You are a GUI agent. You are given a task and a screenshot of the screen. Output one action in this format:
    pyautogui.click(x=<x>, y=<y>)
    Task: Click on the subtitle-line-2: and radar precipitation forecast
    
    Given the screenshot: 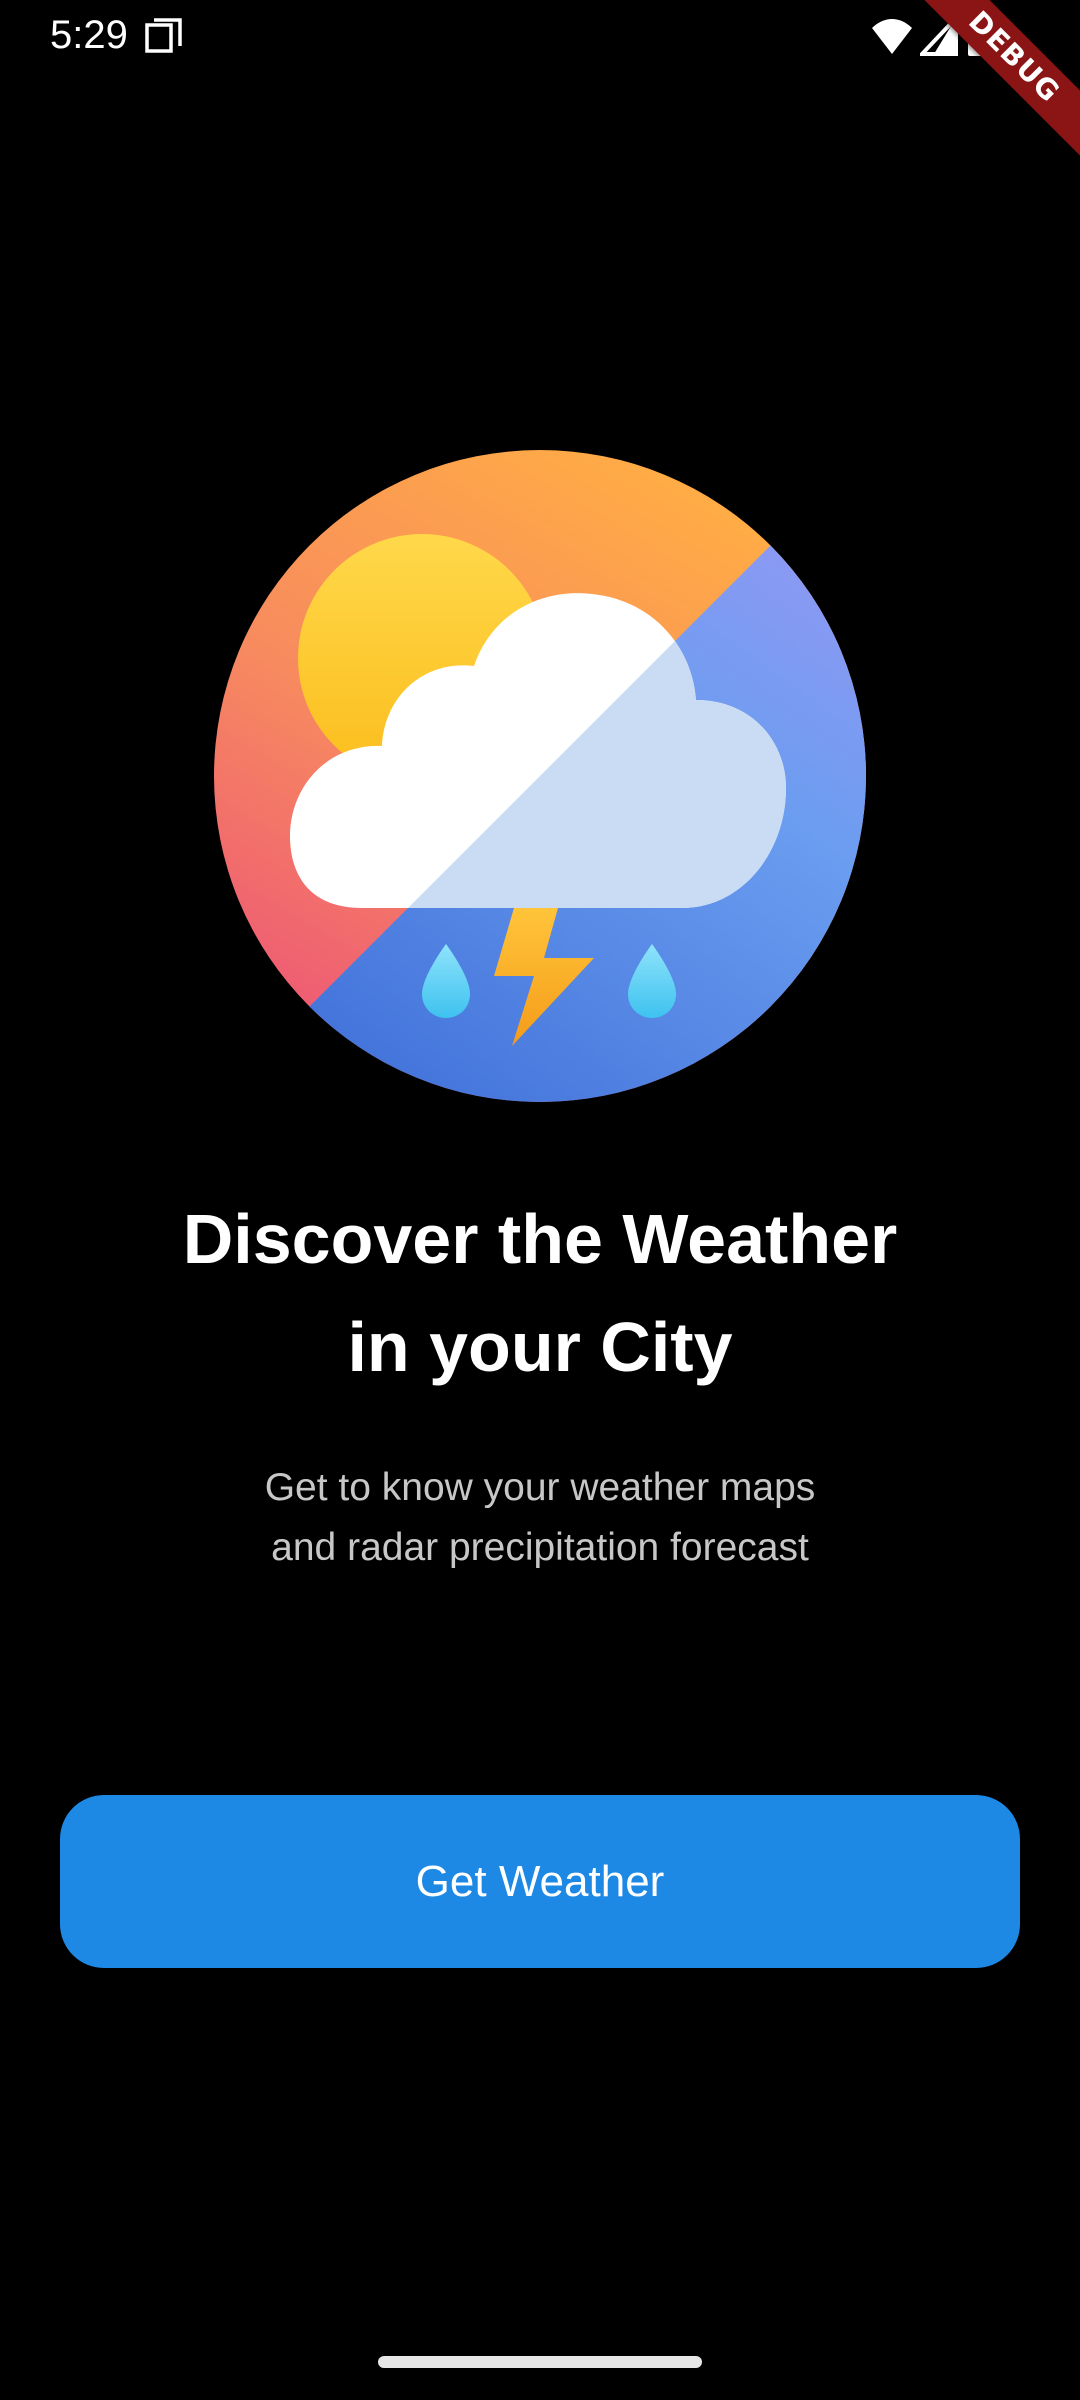 What is the action you would take?
    pyautogui.click(x=540, y=1547)
    